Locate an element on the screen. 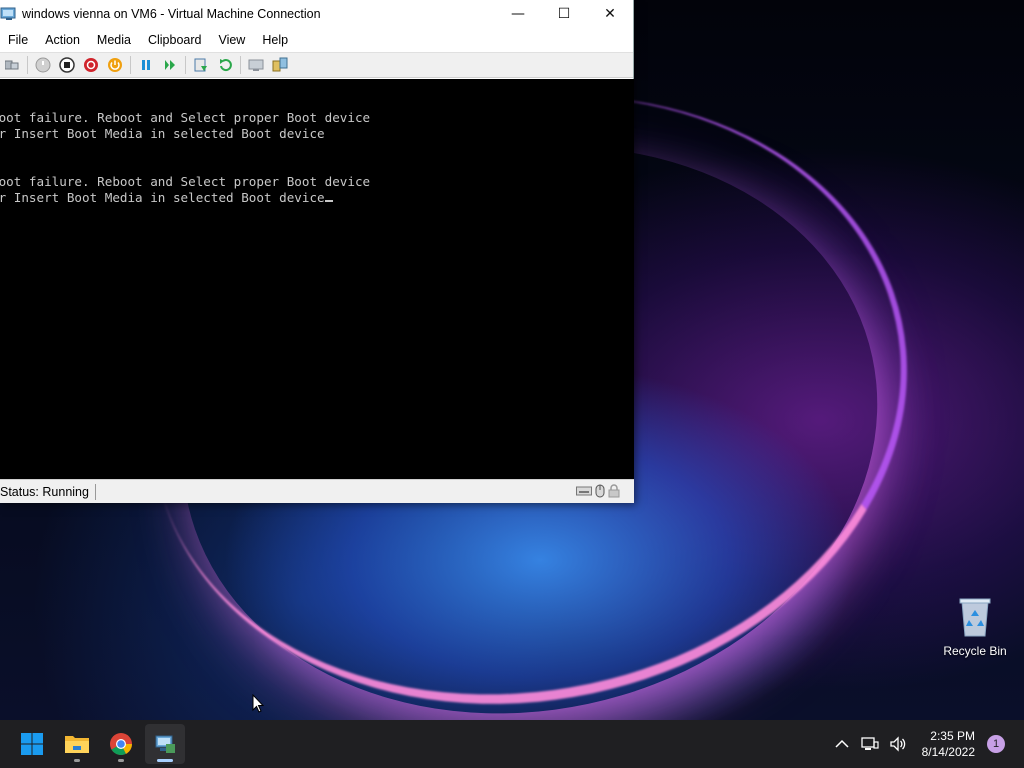 This screenshot has height=768, width=1024. show-hidden-icons-chevron-icon is located at coordinates (842, 744).